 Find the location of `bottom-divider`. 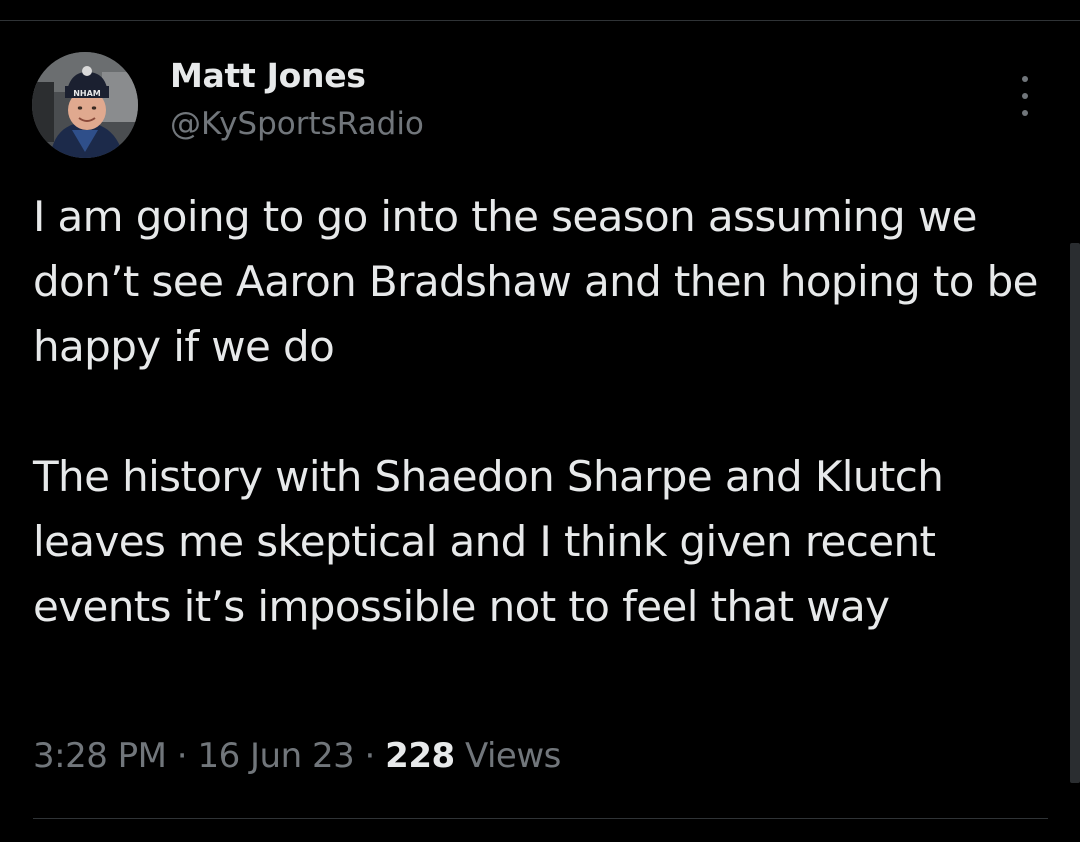

bottom-divider is located at coordinates (540, 818).